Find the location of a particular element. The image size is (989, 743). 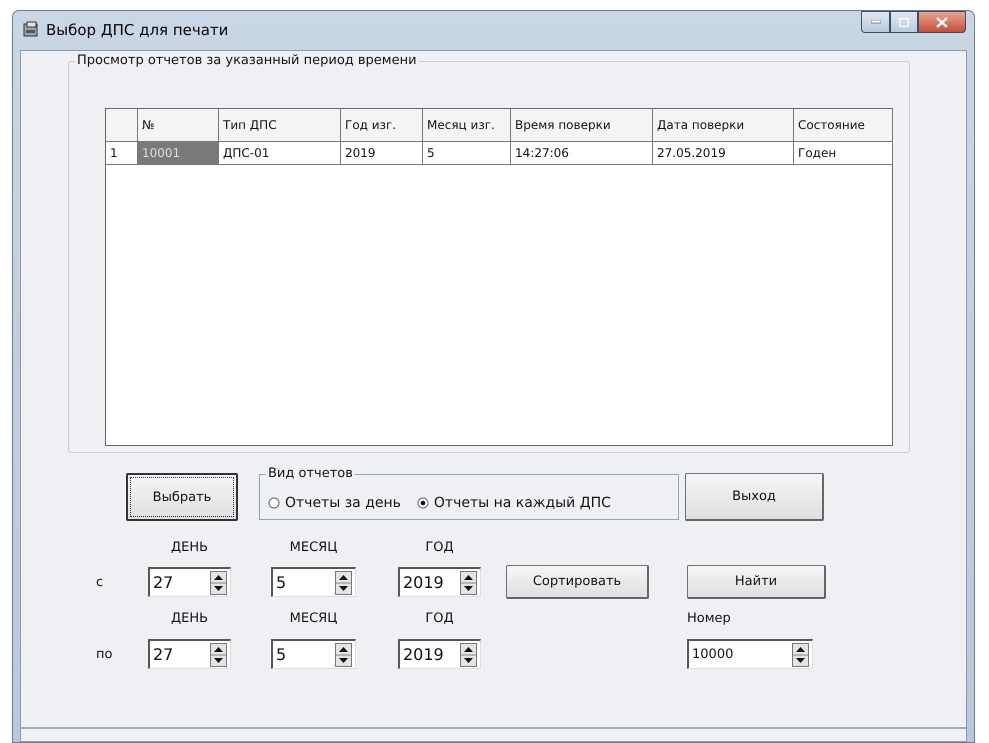

select-button: Выбрать is located at coordinates (182, 497).